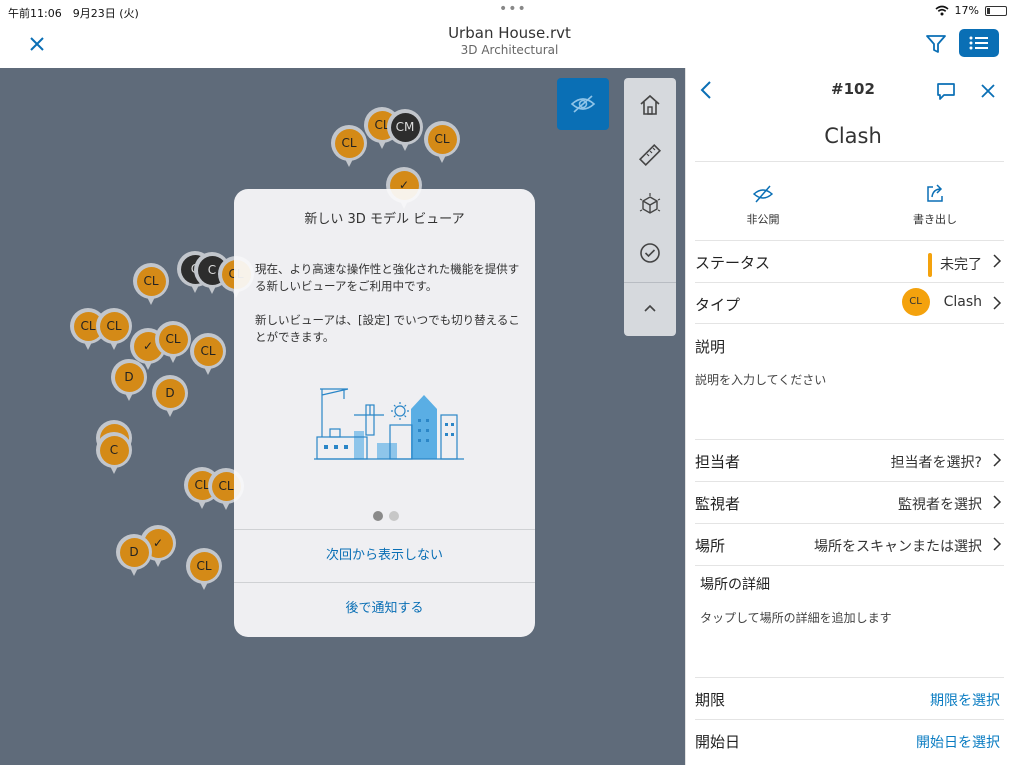 This screenshot has width=1019, height=765. I want to click on top-bar: Urban House.rvt 3D Architectural, so click(509, 45).